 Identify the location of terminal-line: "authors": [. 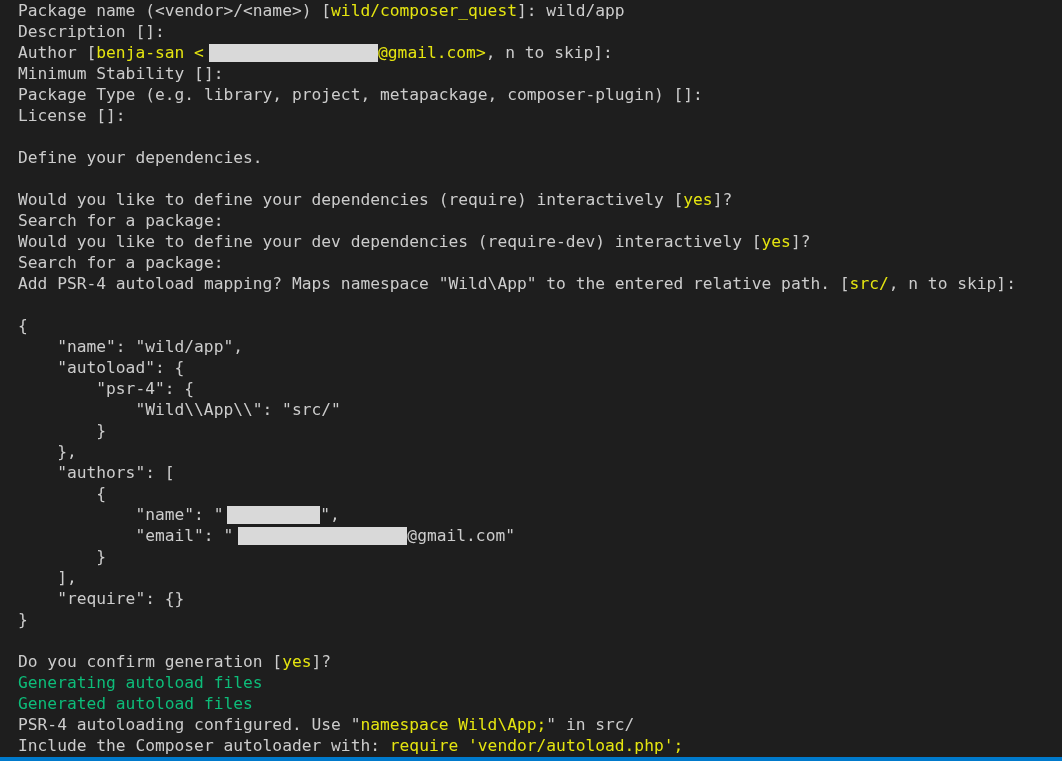
(116, 472).